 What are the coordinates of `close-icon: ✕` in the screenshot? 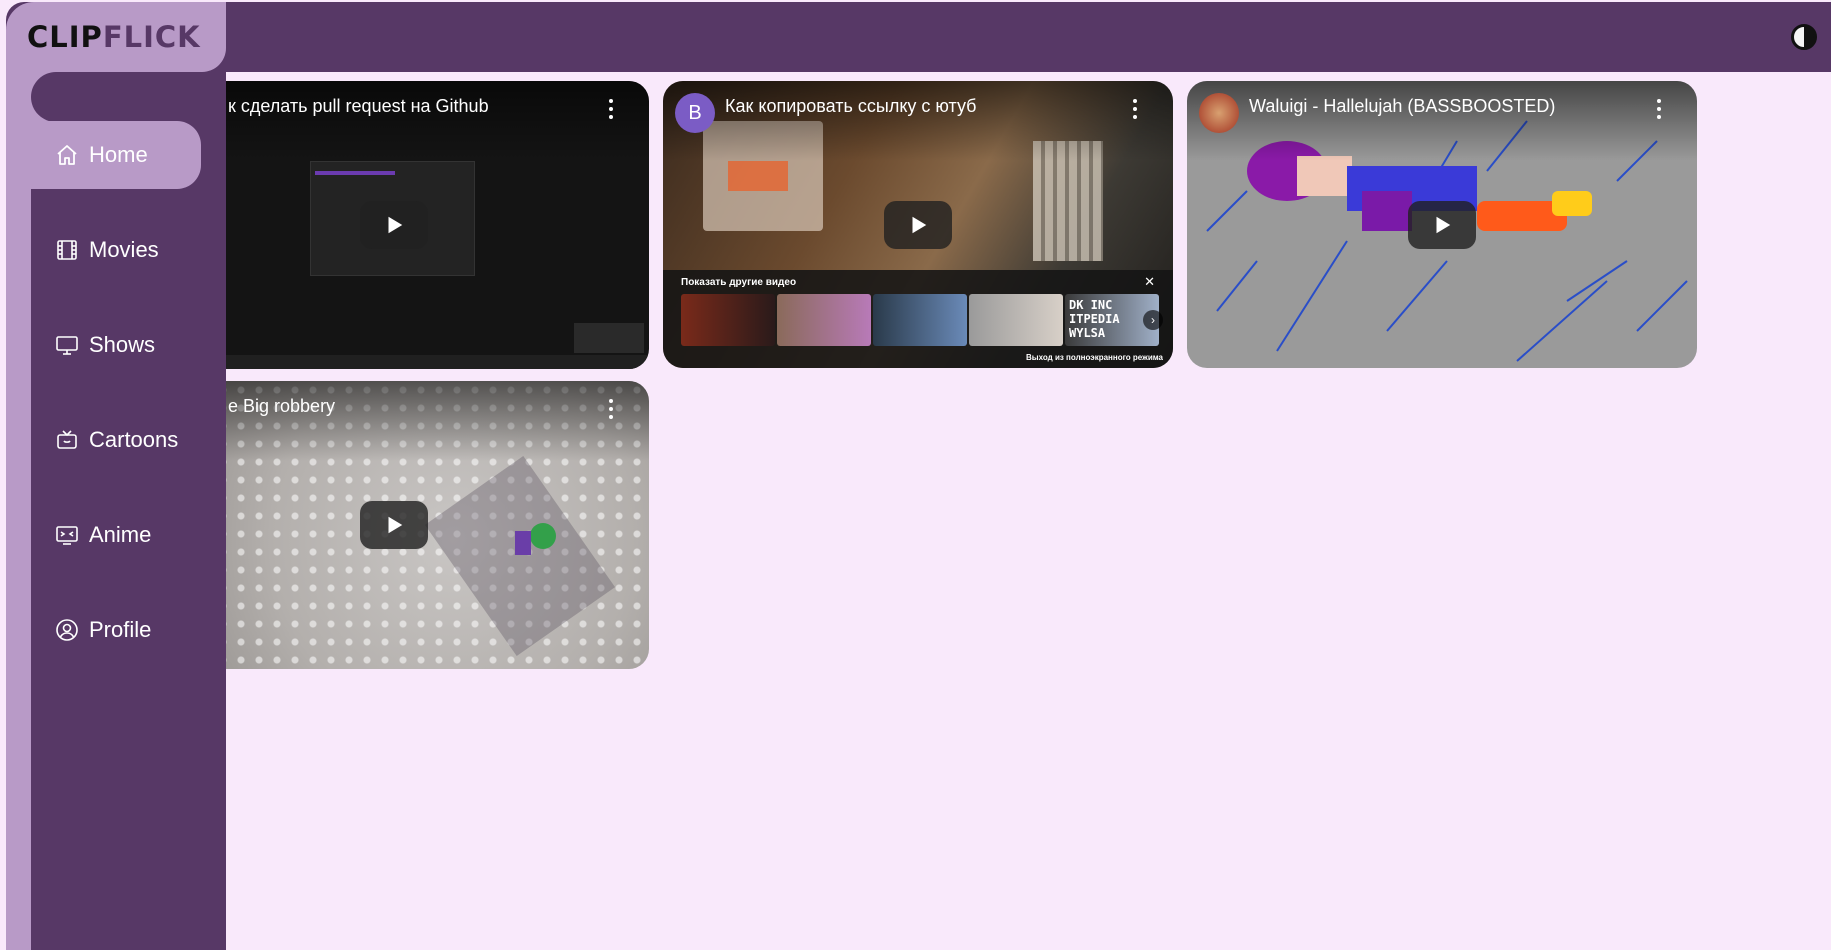 It's located at (1149, 282).